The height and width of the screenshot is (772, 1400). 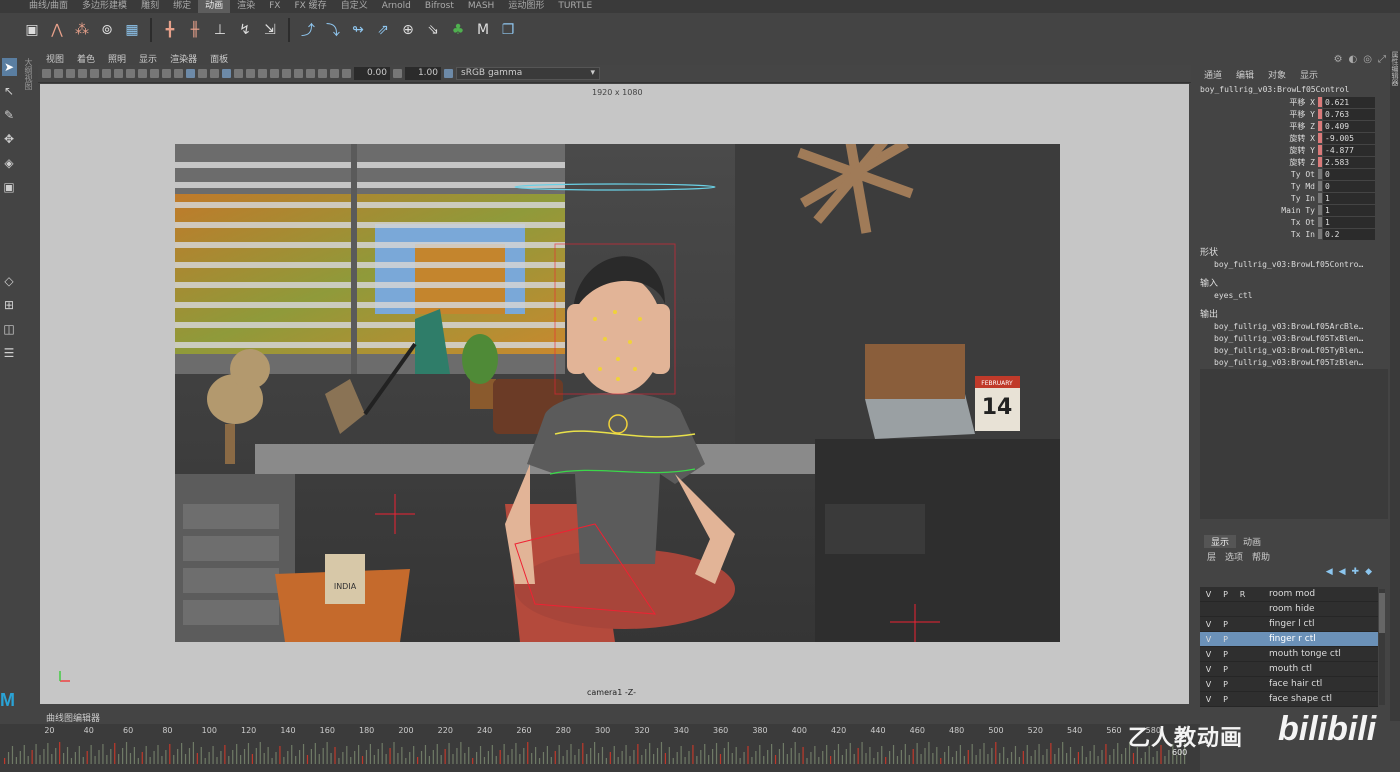 What do you see at coordinates (1349, 162) in the screenshot?
I see `attribute-value: 2.583` at bounding box center [1349, 162].